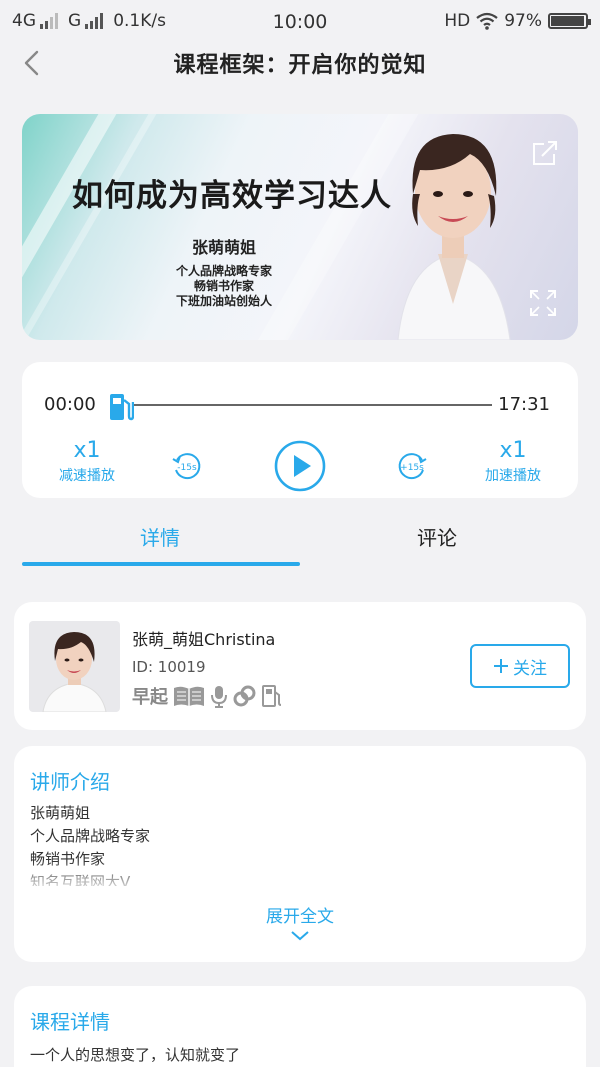  What do you see at coordinates (161, 564) in the screenshot?
I see `active-tab-indicator` at bounding box center [161, 564].